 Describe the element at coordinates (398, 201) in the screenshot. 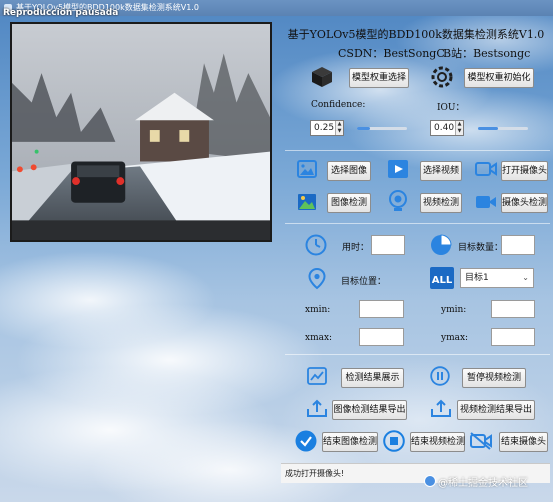

I see `webcam-icon` at that location.